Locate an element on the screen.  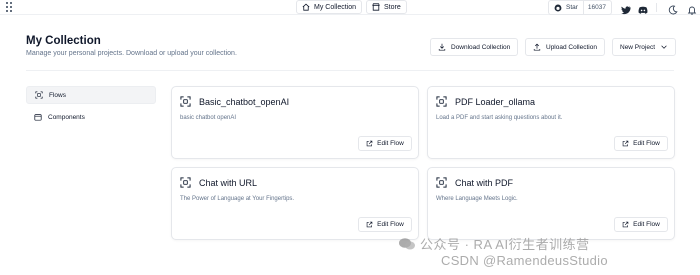
upload-collection-label: Upload Collection is located at coordinates (571, 47).